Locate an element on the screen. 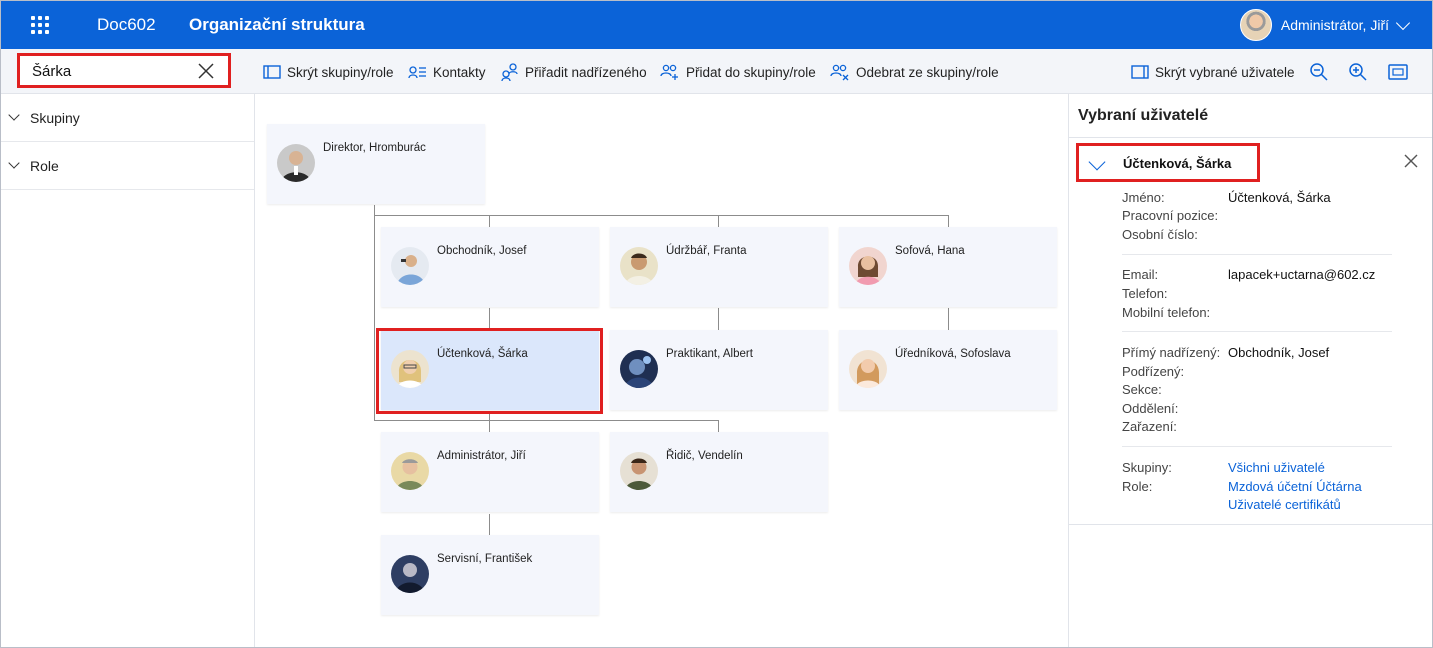  org-node: Praktikant, Albert is located at coordinates (719, 370).